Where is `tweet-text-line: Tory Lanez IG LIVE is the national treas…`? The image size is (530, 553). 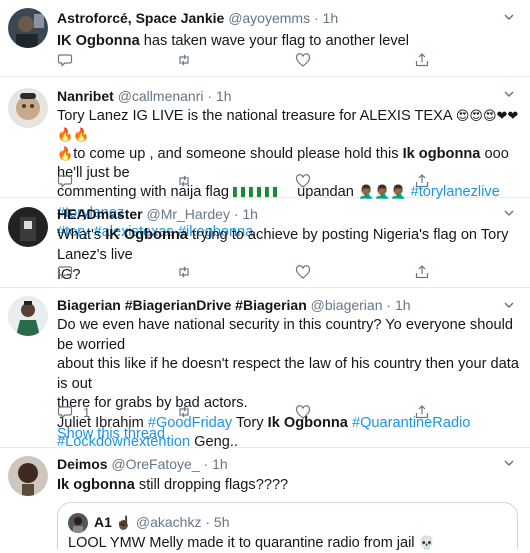 tweet-text-line: Tory Lanez IG LIVE is the national treas… is located at coordinates (254, 116).